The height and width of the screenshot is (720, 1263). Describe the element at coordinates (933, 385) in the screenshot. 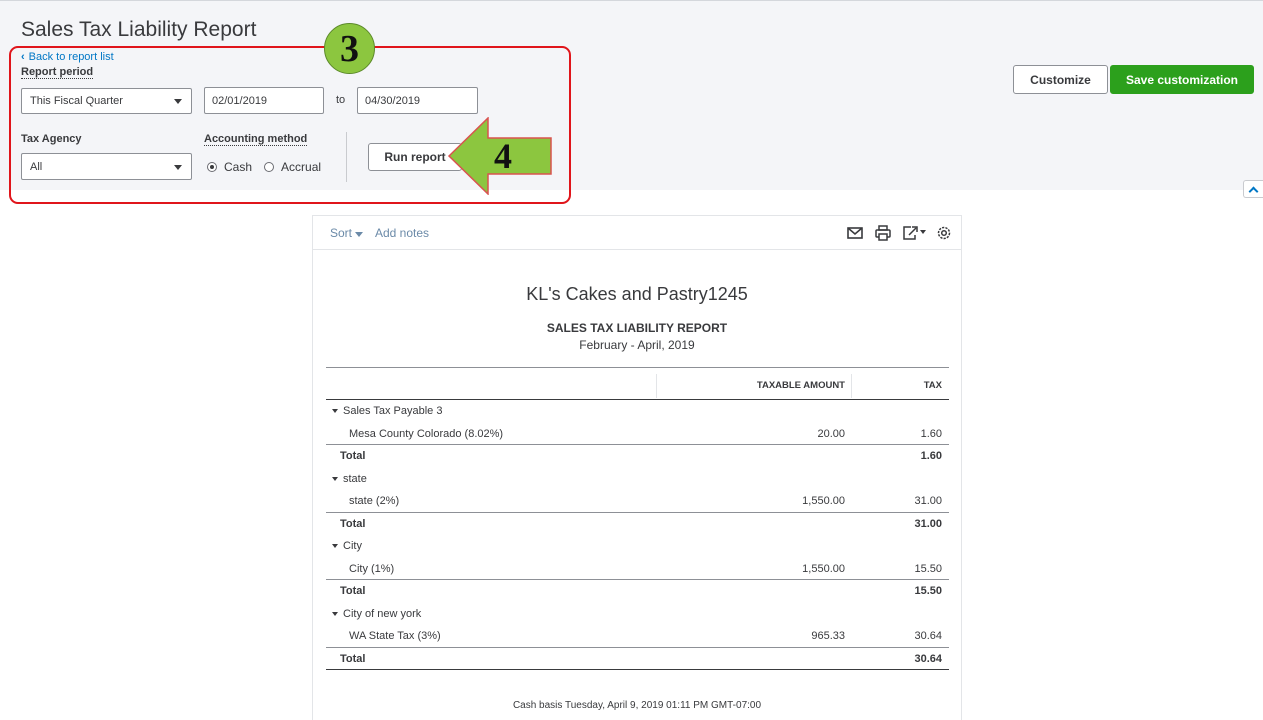

I see `column-header-tax: TAX` at that location.